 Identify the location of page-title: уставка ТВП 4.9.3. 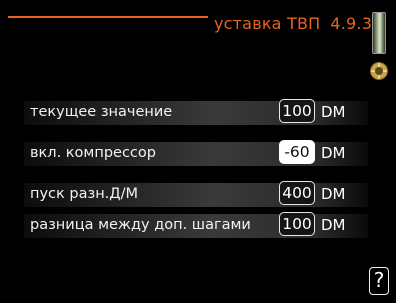
(293, 23).